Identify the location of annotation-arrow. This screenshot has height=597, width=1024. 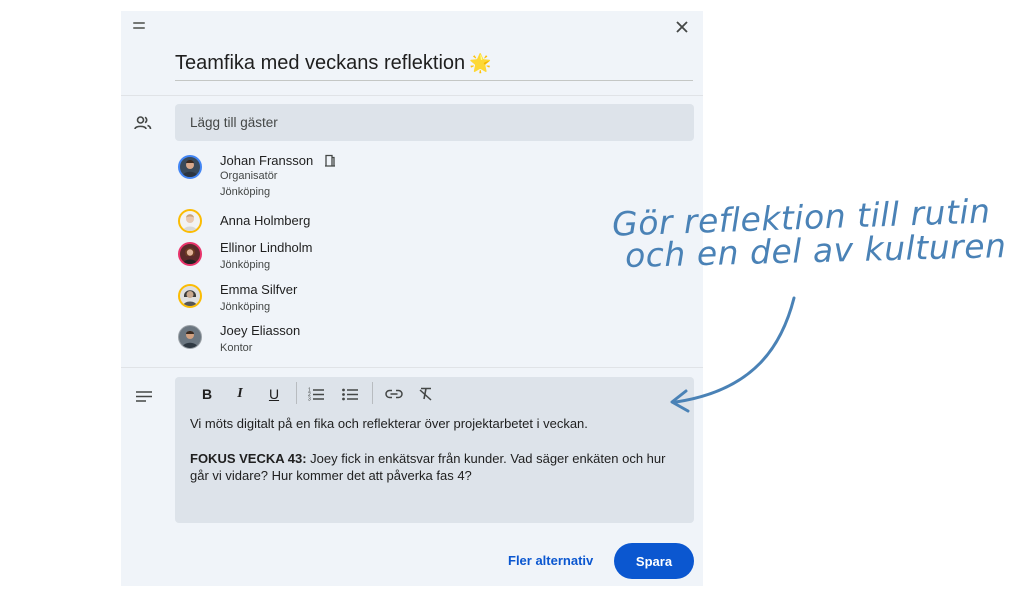
(733, 354).